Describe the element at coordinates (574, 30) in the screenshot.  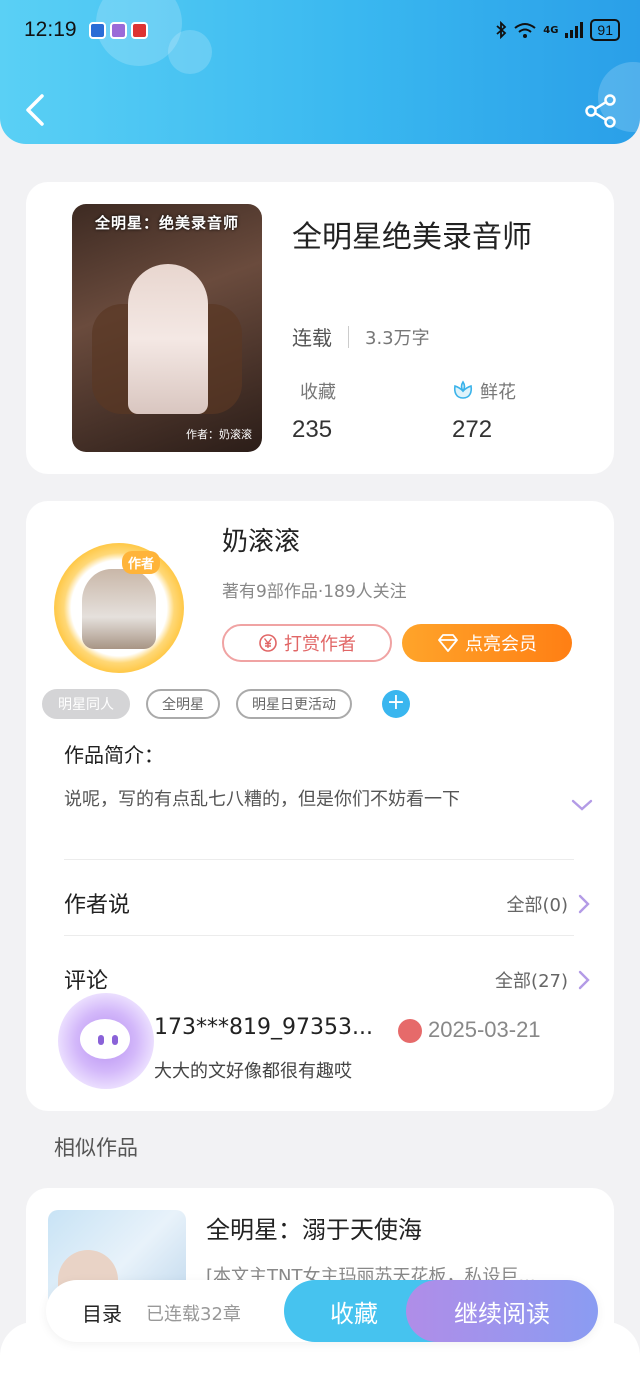
I see `signal-icon` at that location.